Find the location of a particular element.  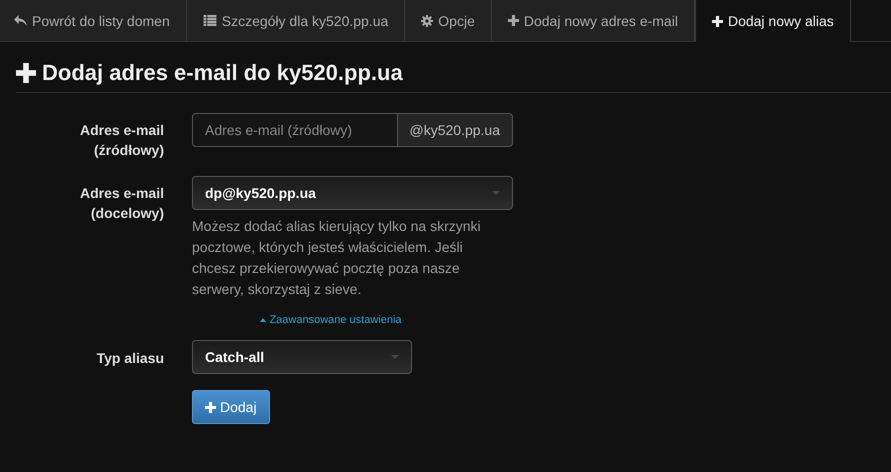

tab: Powrót do listy domen is located at coordinates (93, 20).